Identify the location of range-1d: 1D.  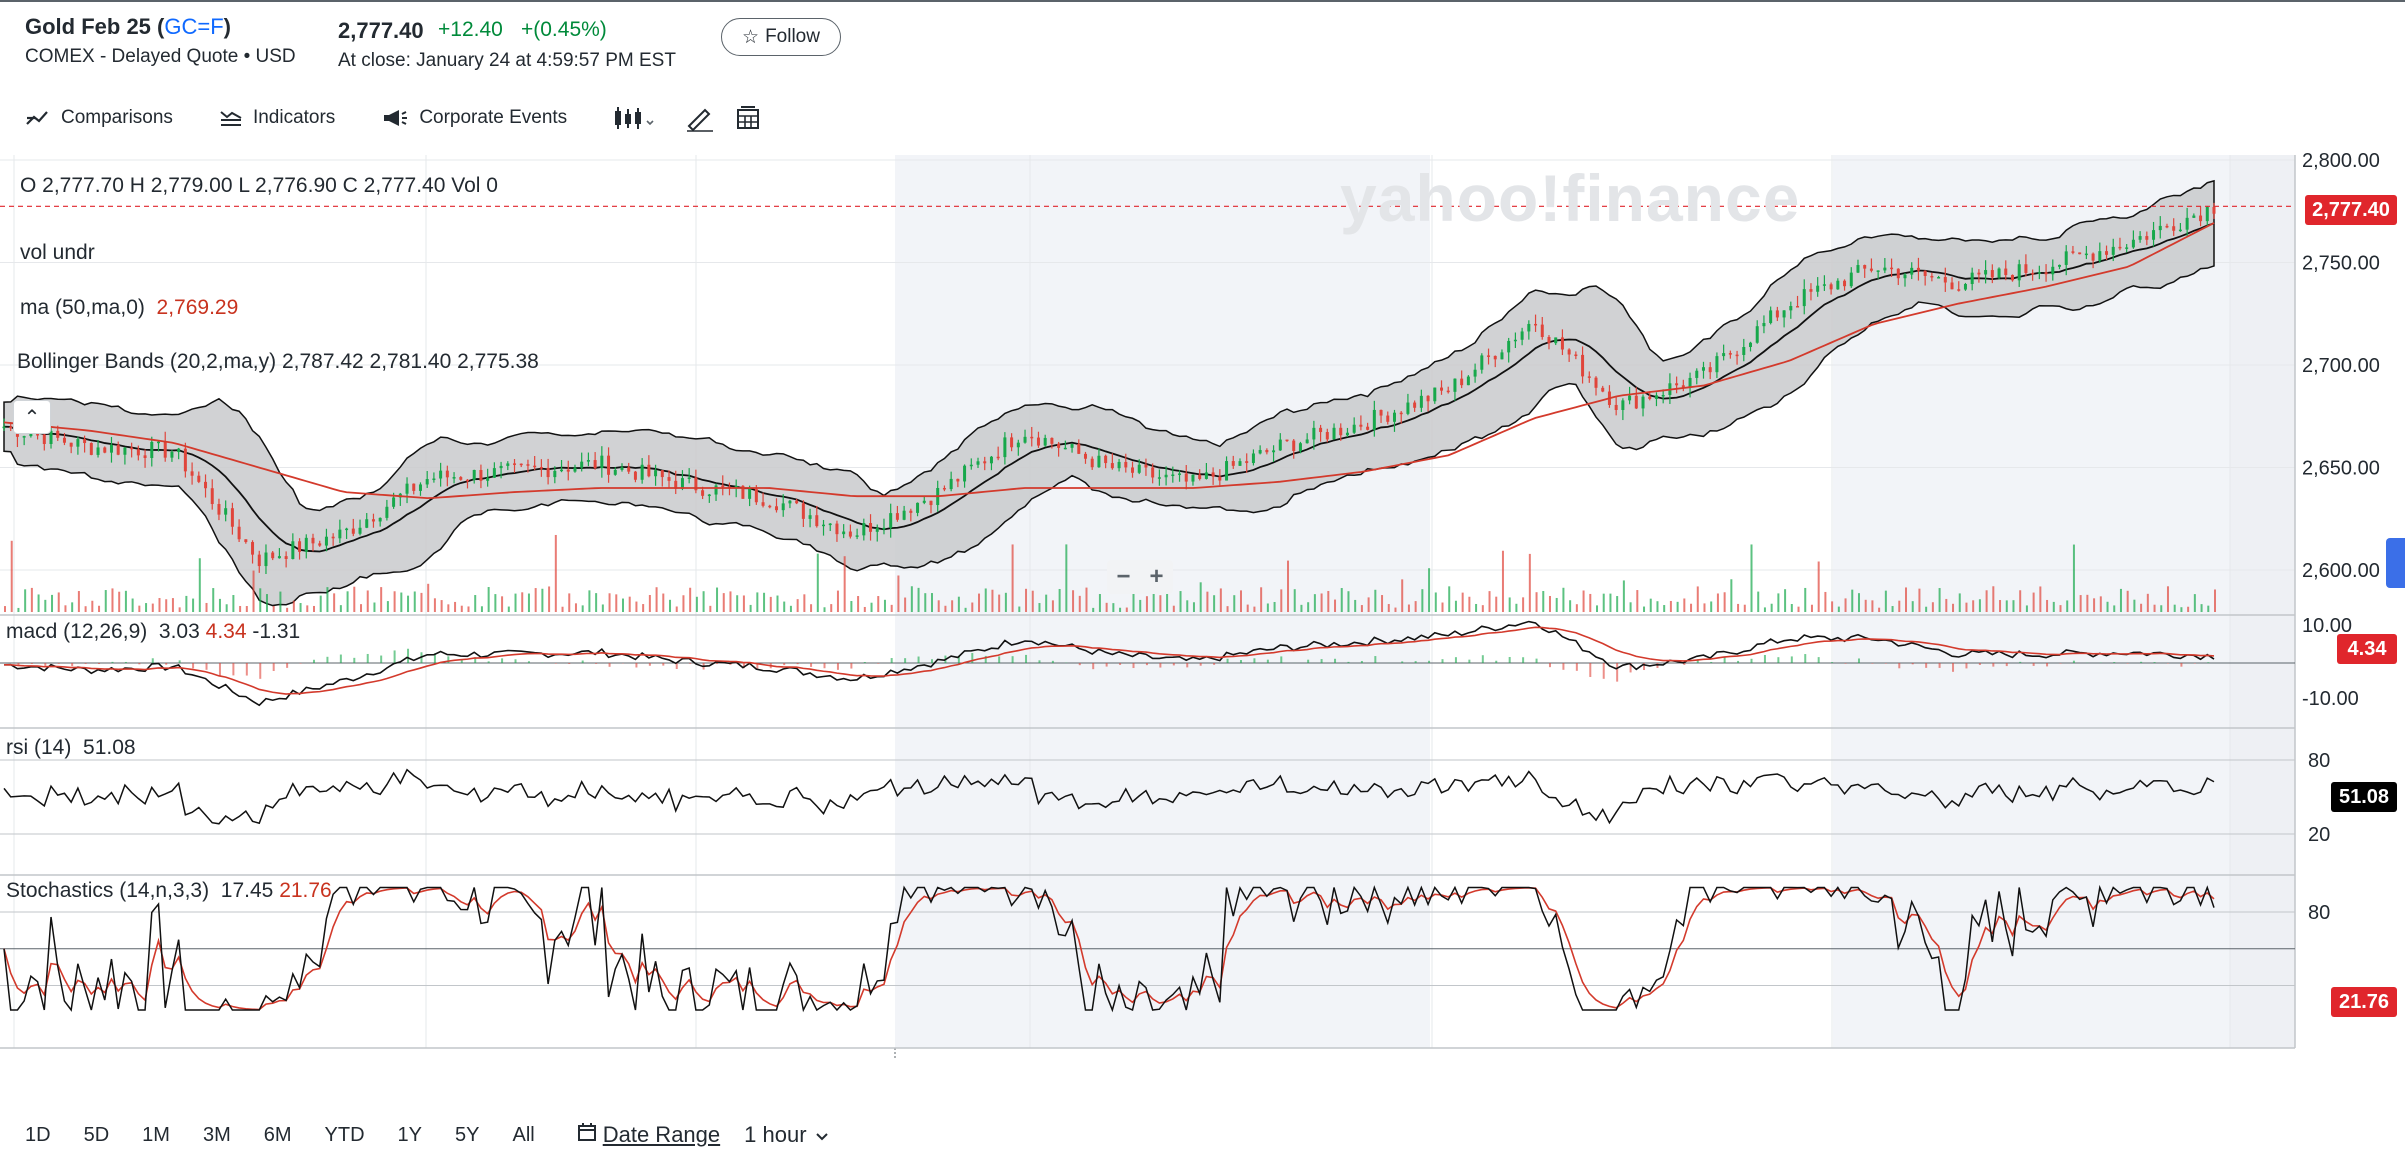
(38, 1135).